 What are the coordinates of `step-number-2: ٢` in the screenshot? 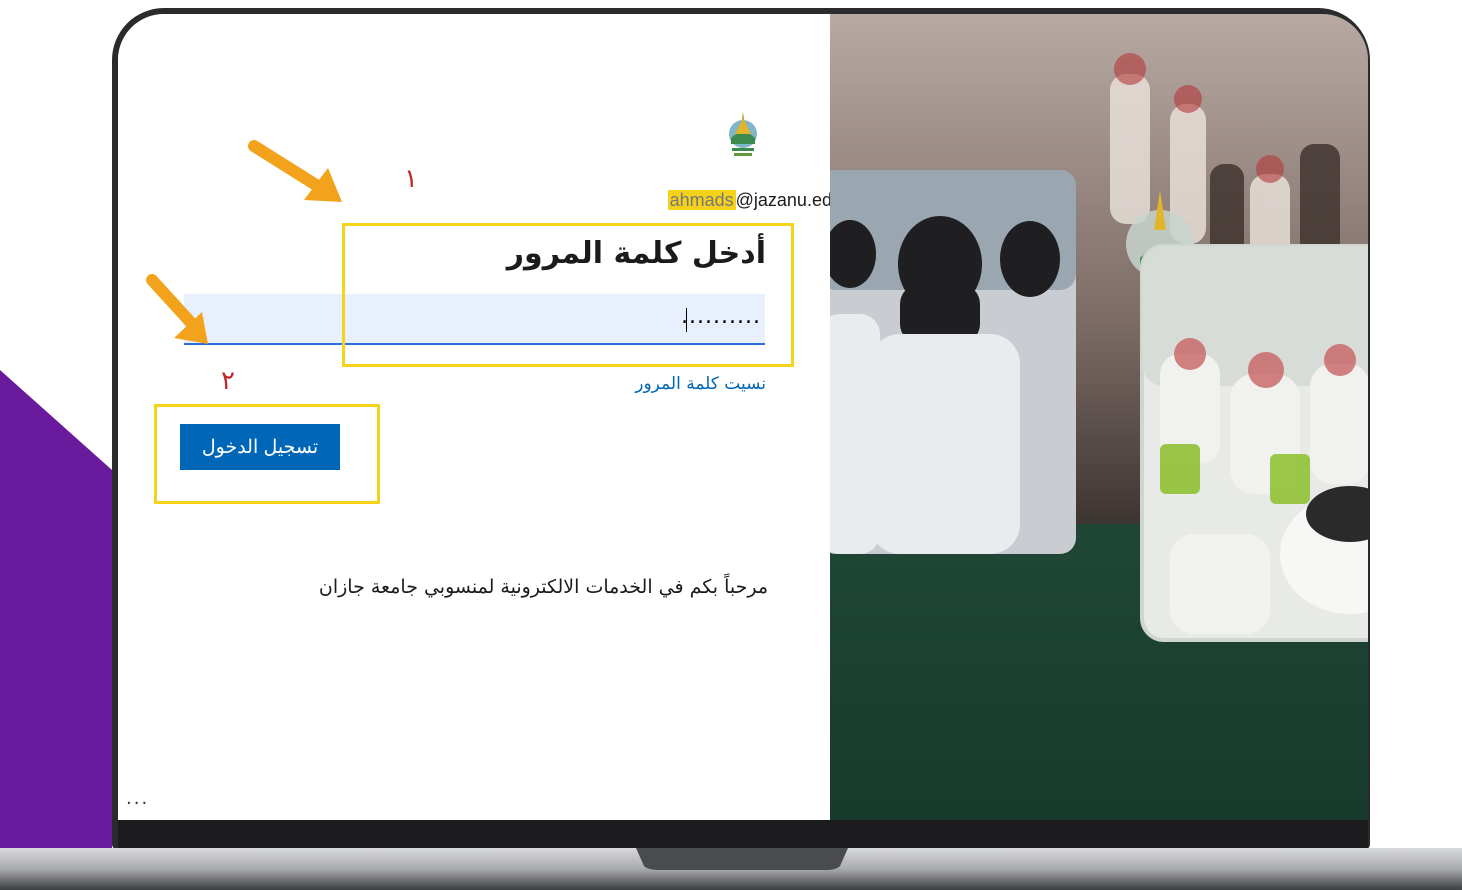 It's located at (228, 381).